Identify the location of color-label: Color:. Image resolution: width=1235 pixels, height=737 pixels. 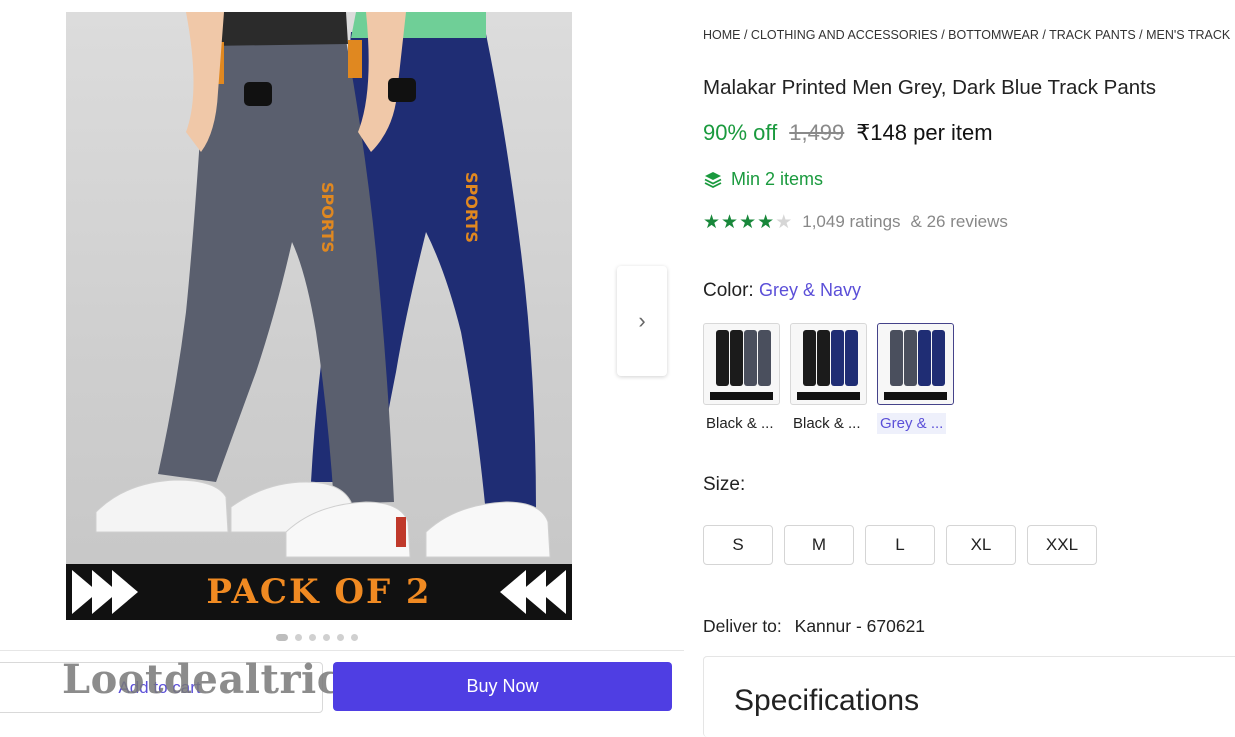
(728, 290).